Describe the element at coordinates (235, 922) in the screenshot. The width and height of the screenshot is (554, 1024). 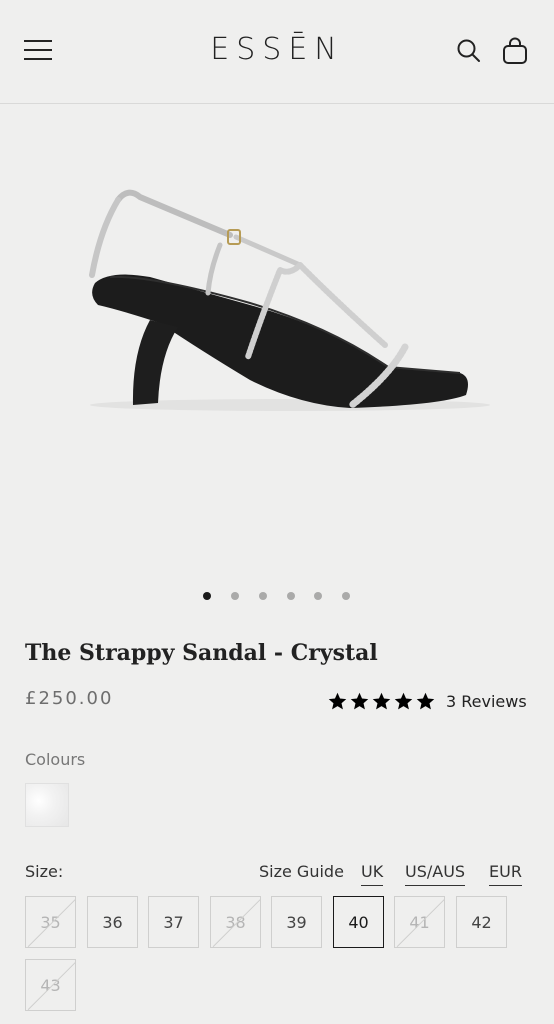
I see `size-option: 38` at that location.